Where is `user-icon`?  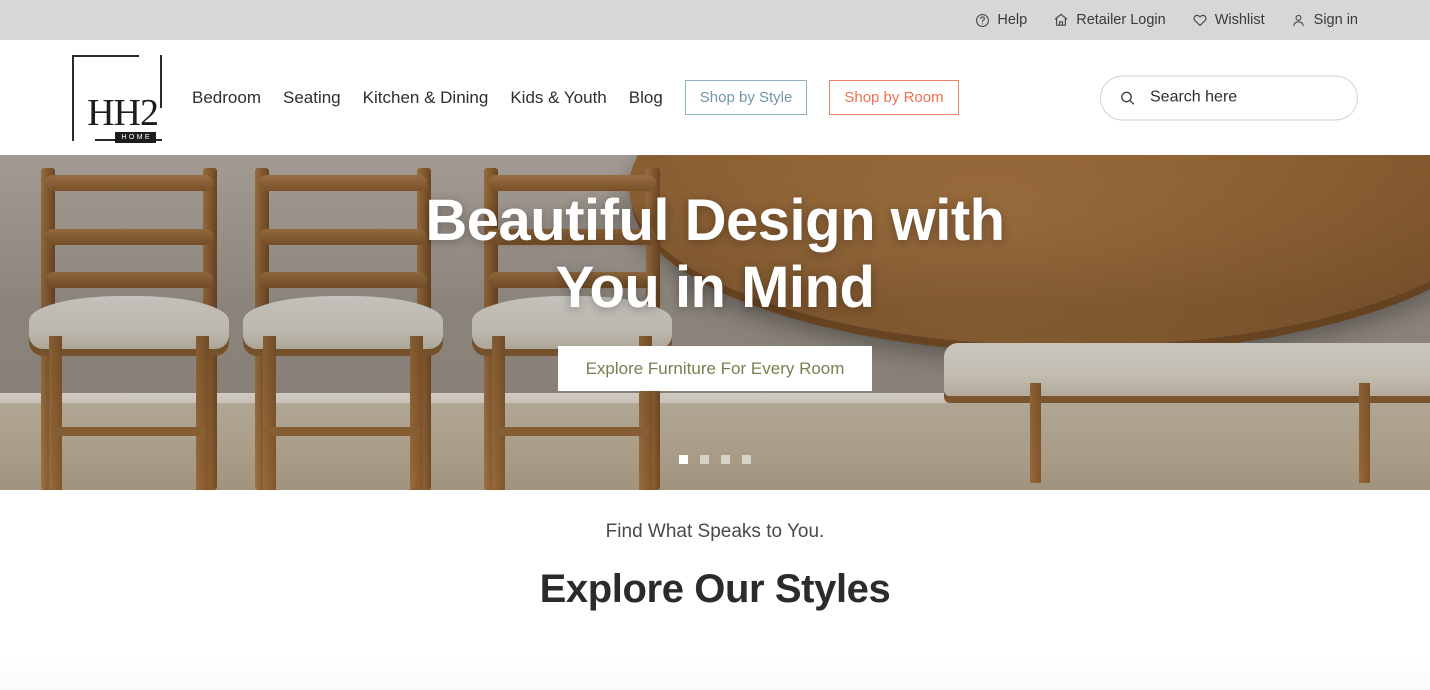 user-icon is located at coordinates (1299, 20).